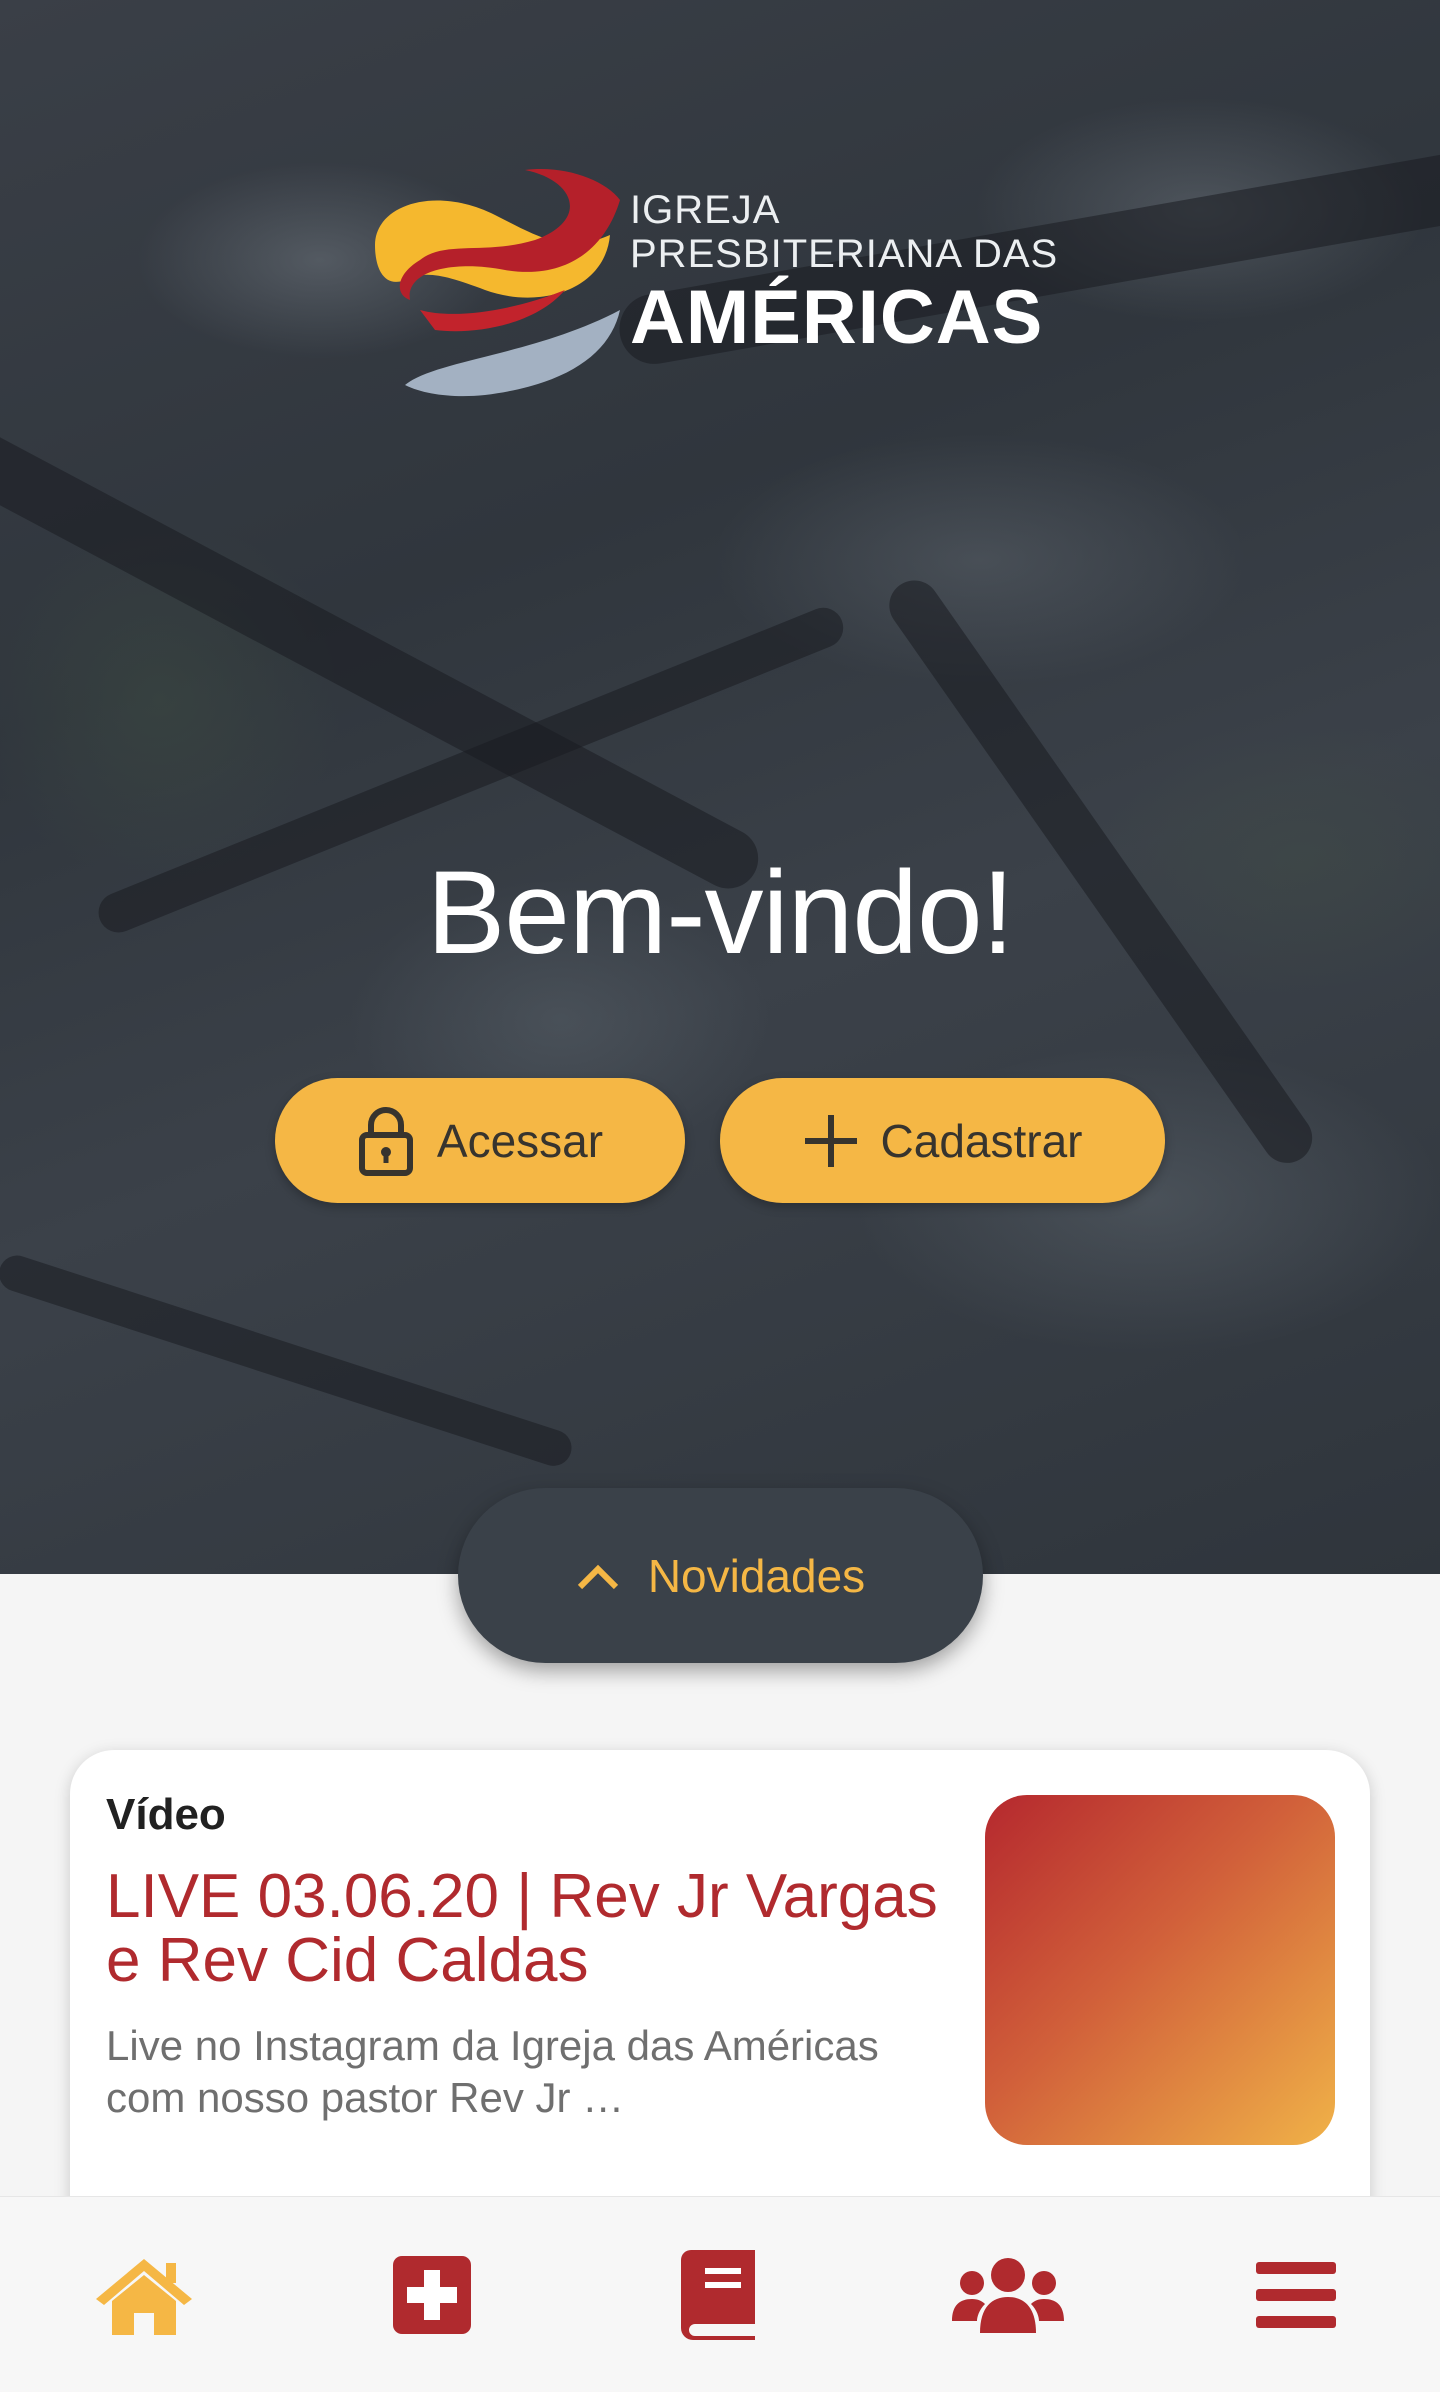 The height and width of the screenshot is (2392, 1440). What do you see at coordinates (844, 254) in the screenshot?
I see `logo-line-2: PRESBITERIANA DAS` at bounding box center [844, 254].